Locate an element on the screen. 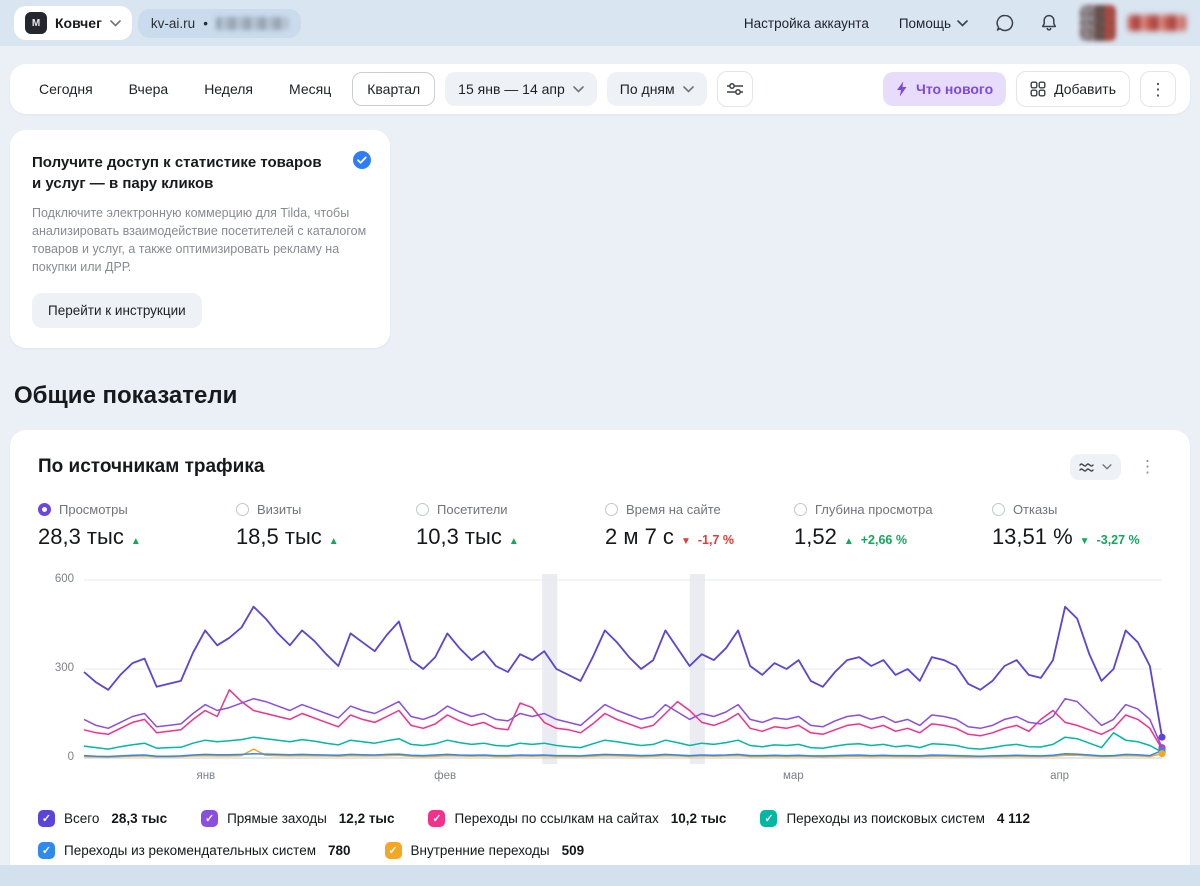 This screenshot has width=1200, height=886. legend-label: Переходы из поисковых систем is located at coordinates (885, 818).